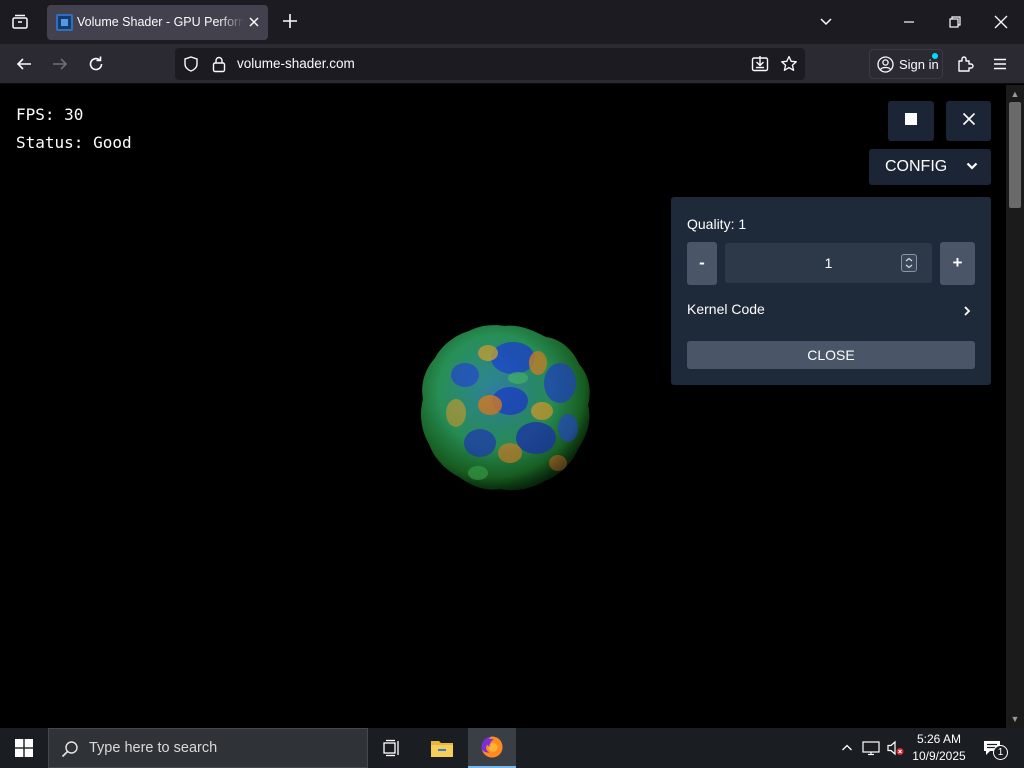 The height and width of the screenshot is (768, 1024). Describe the element at coordinates (191, 66) in the screenshot. I see `tracking-shield-icon` at that location.